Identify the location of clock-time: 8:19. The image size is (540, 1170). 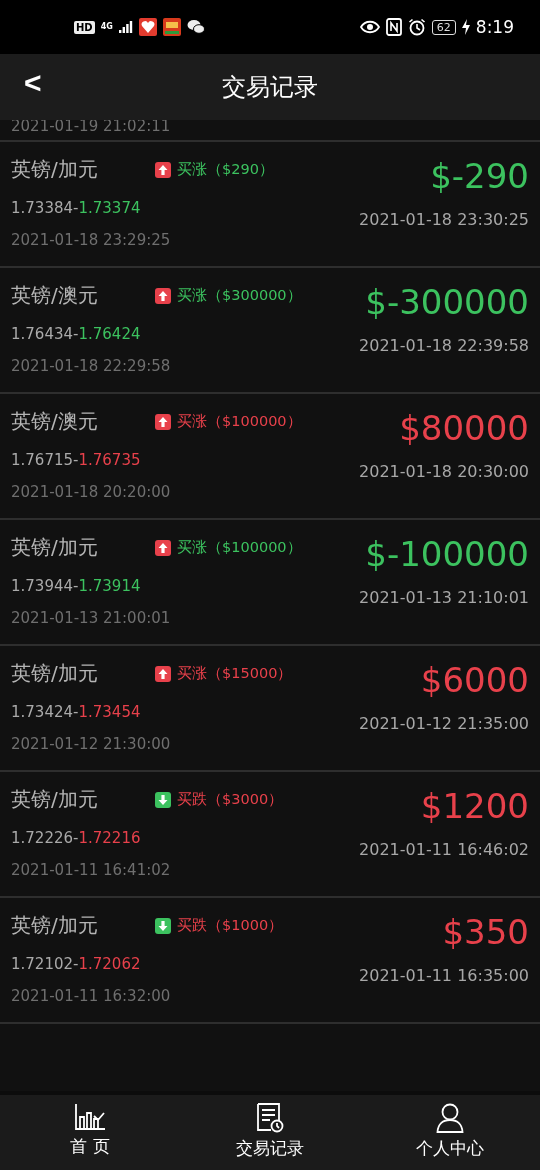
(494, 27).